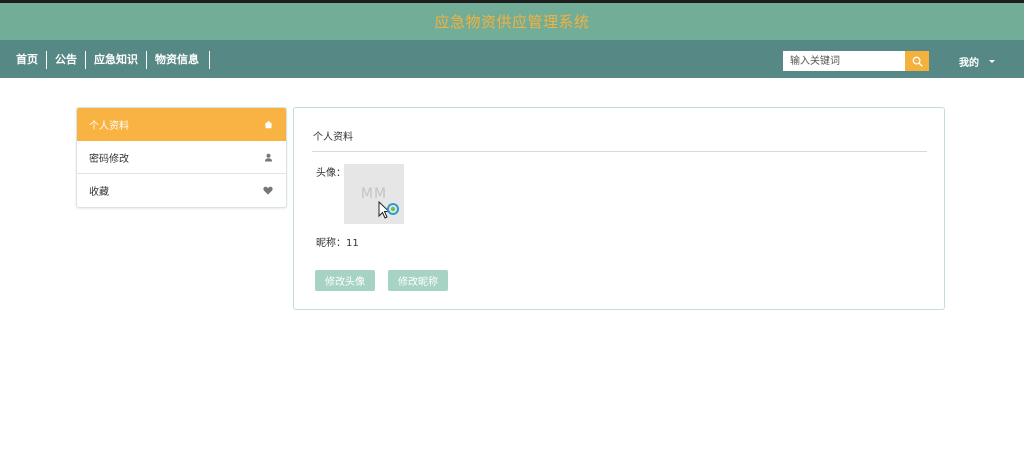 The width and height of the screenshot is (1024, 469). What do you see at coordinates (352, 243) in the screenshot?
I see `nickname-value: 11` at bounding box center [352, 243].